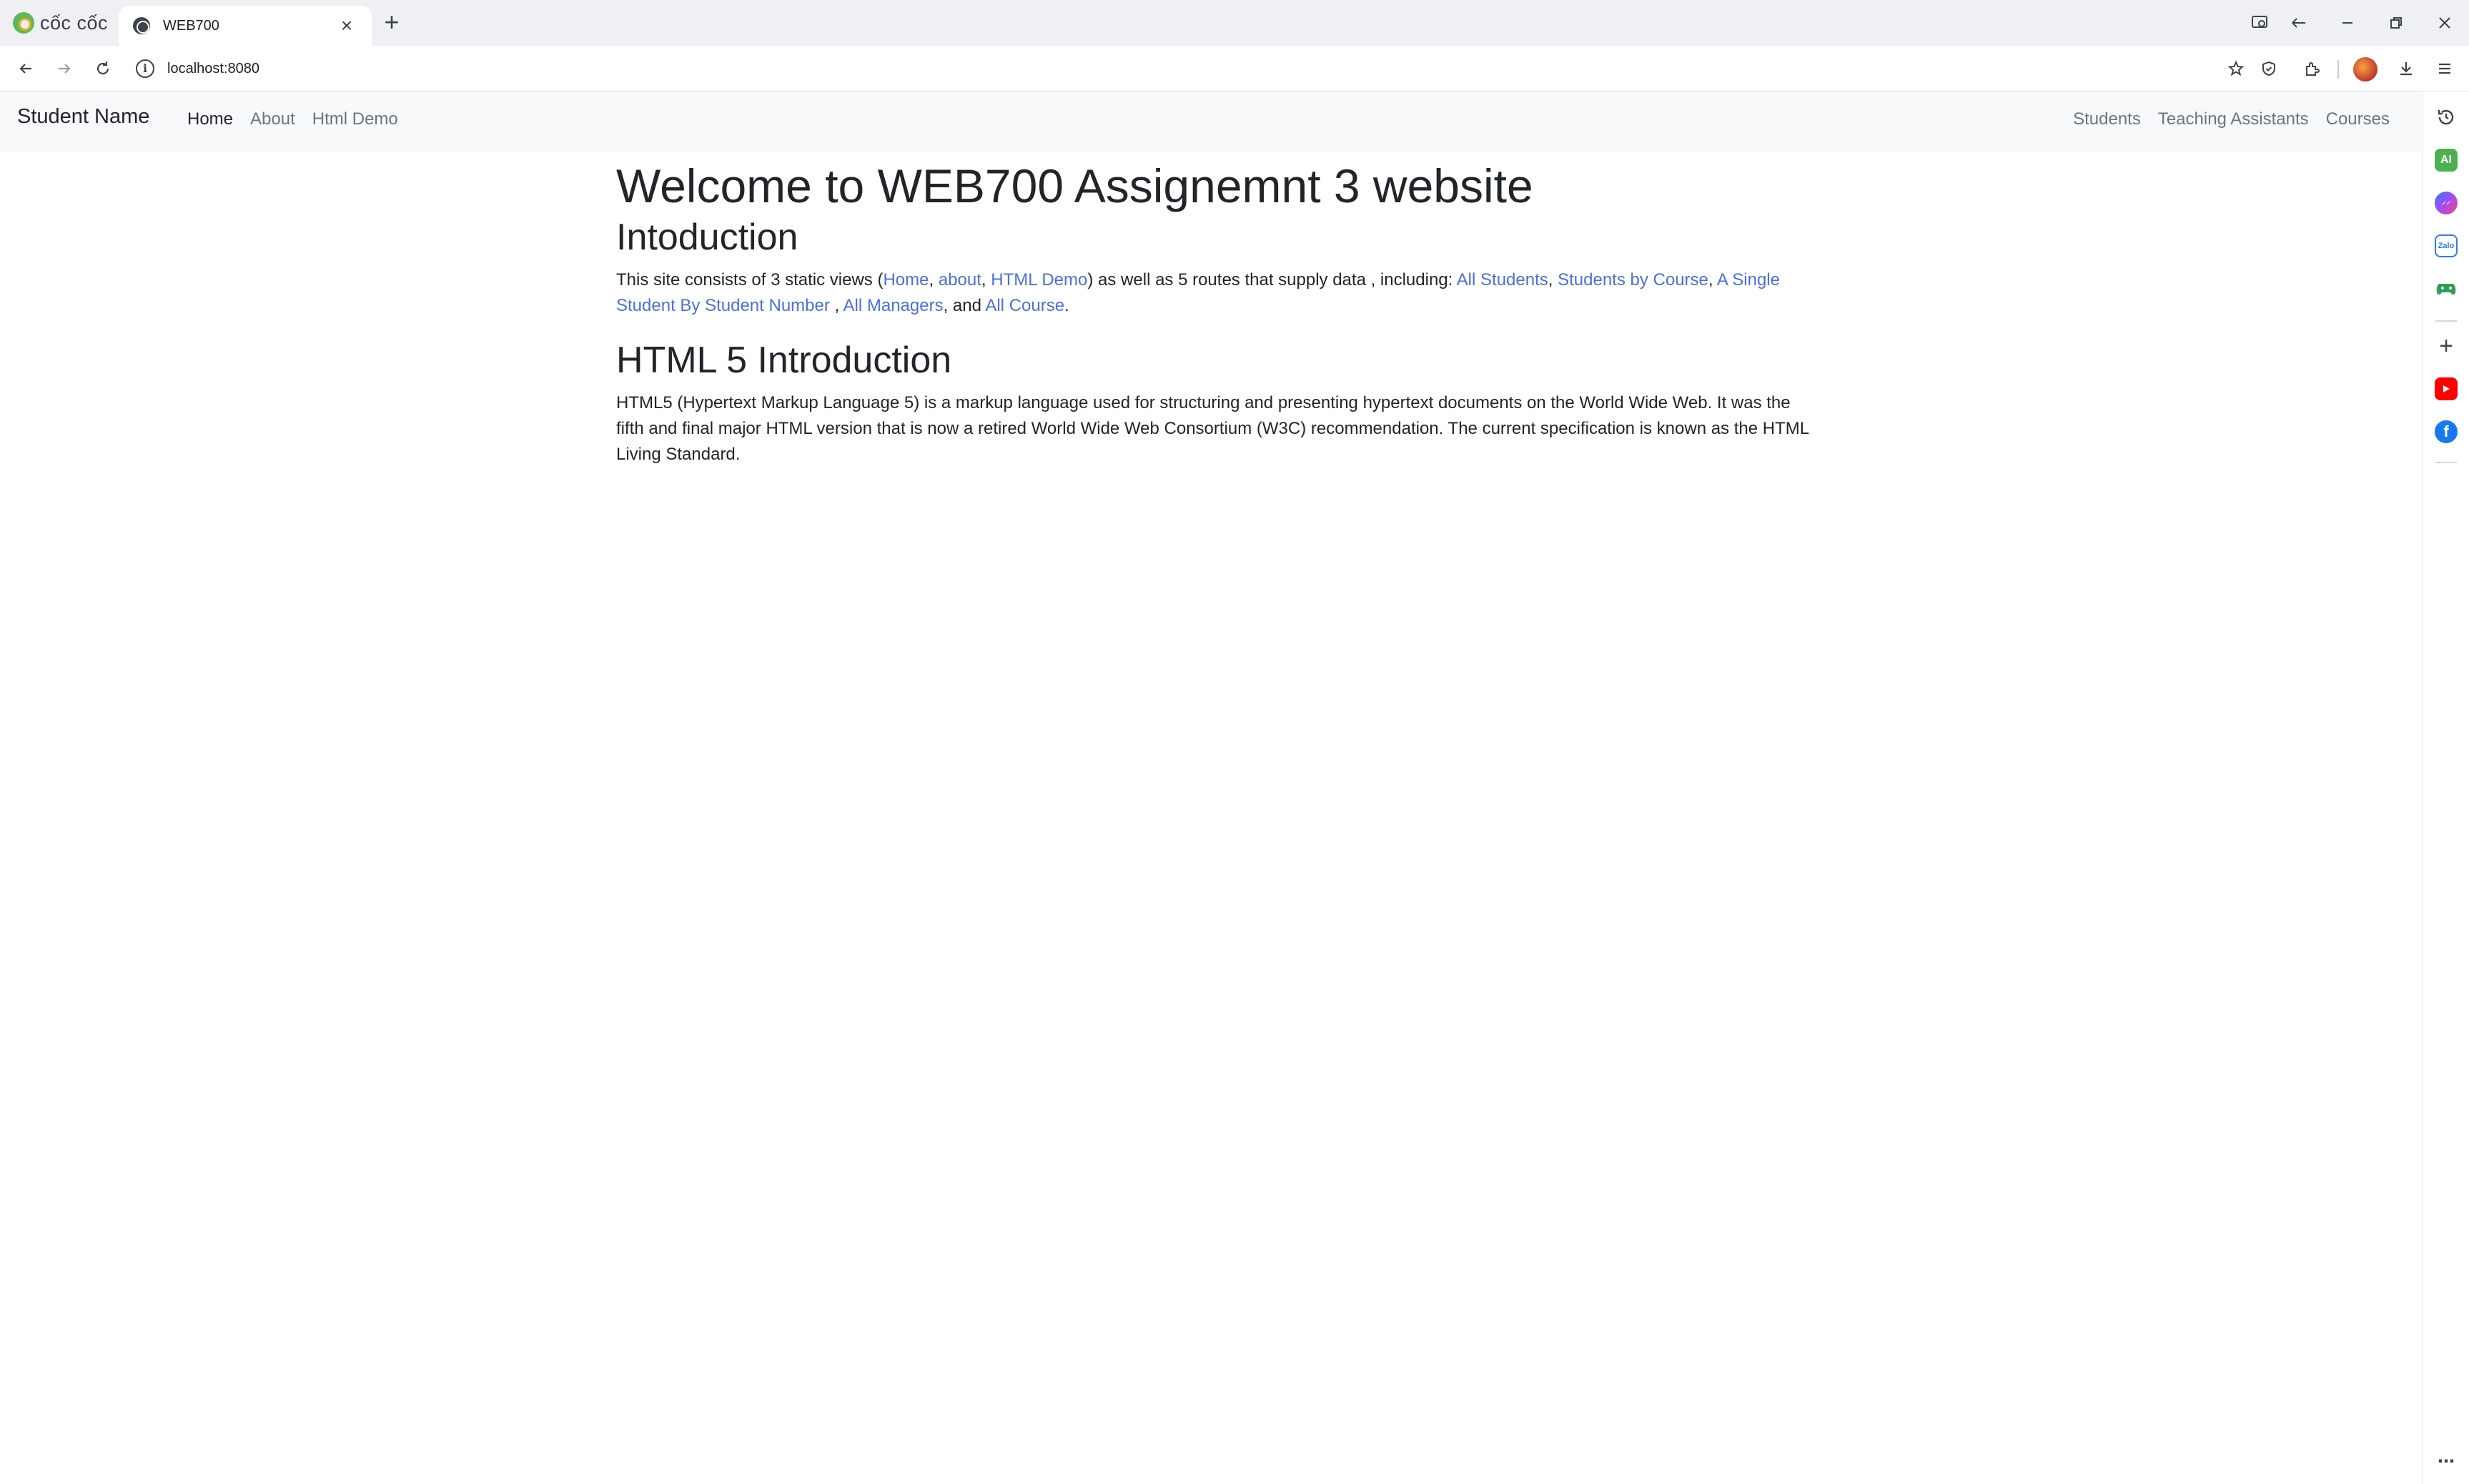 Image resolution: width=2469 pixels, height=1484 pixels. Describe the element at coordinates (2446, 346) in the screenshot. I see `add-panel-icon: +` at that location.